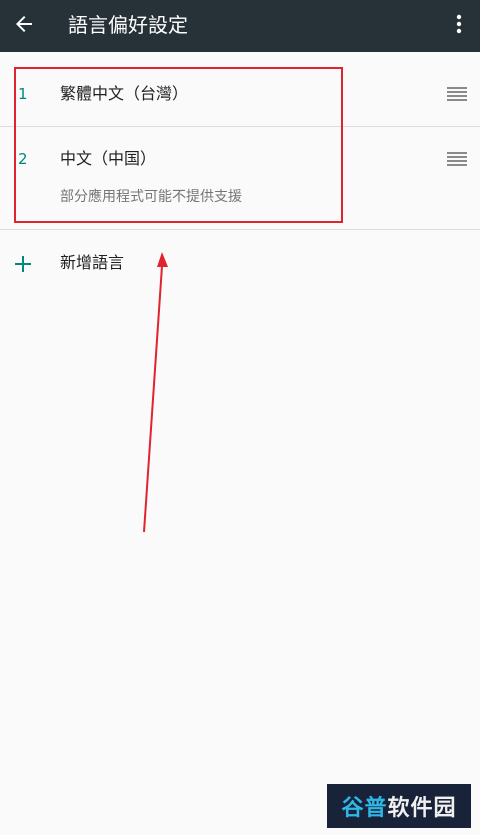  What do you see at coordinates (364, 808) in the screenshot?
I see `watermark-text-part1: 谷普` at bounding box center [364, 808].